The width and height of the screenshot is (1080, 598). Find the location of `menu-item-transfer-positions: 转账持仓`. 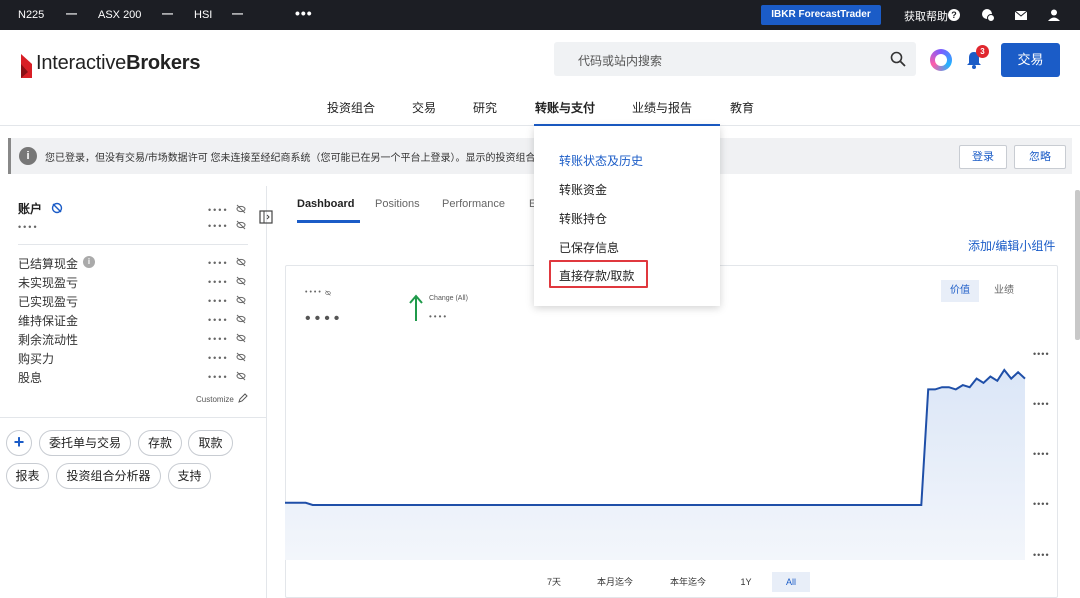

menu-item-transfer-positions: 转账持仓 is located at coordinates (583, 218).